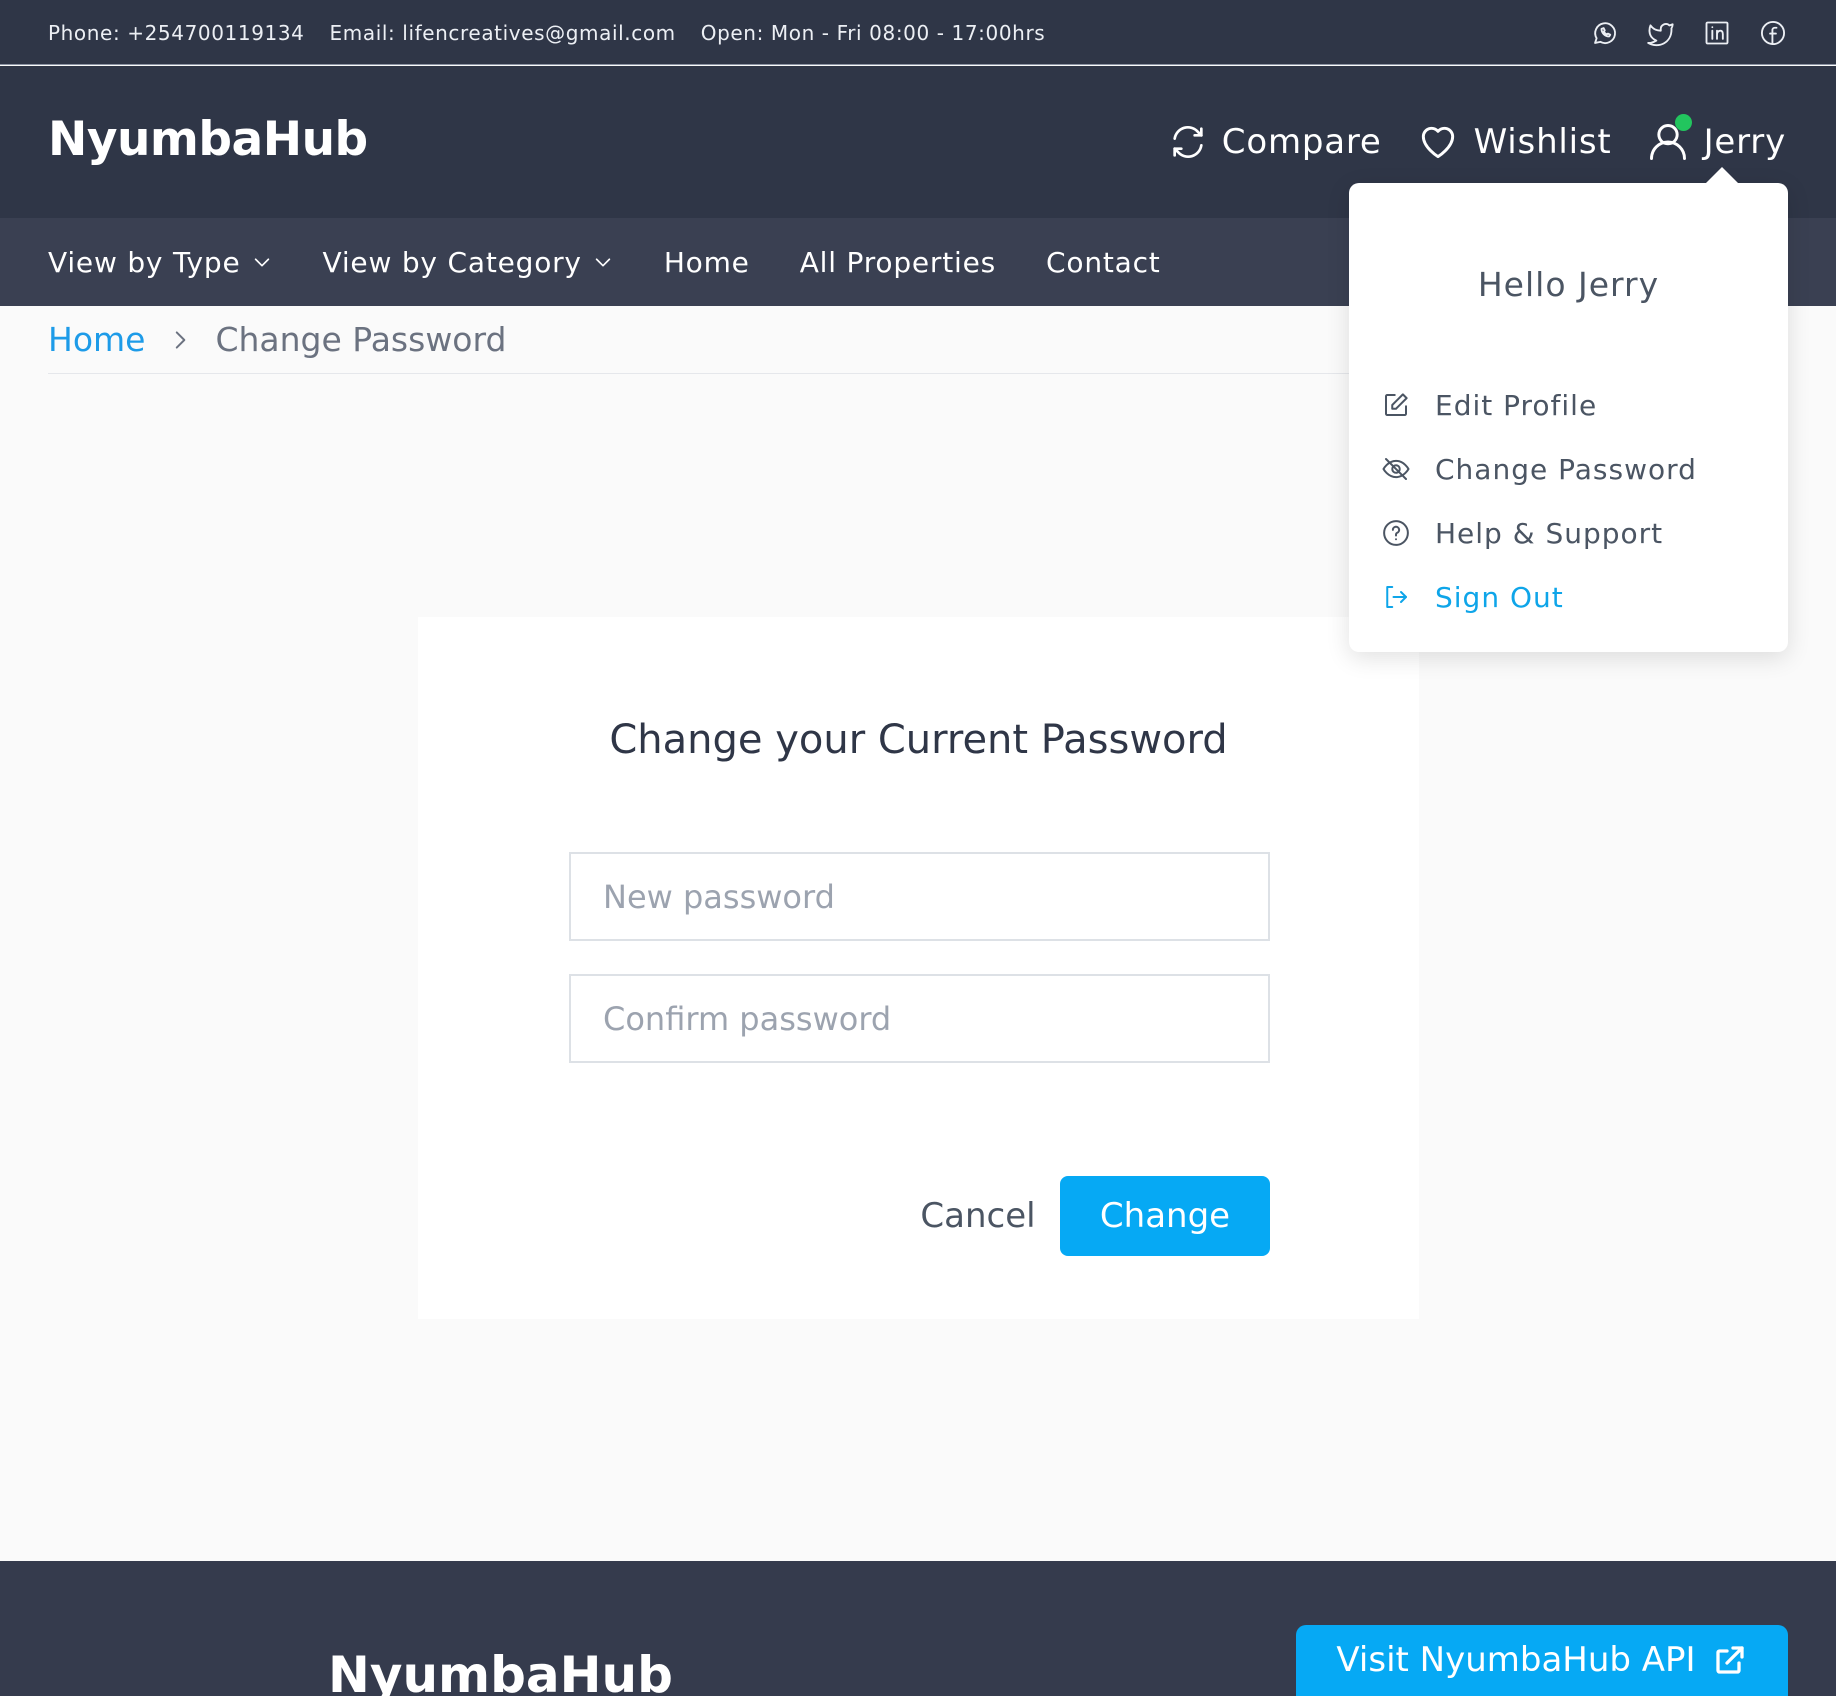 This screenshot has width=1836, height=1696. Describe the element at coordinates (978, 1216) in the screenshot. I see `cancel-button: Cancel` at that location.